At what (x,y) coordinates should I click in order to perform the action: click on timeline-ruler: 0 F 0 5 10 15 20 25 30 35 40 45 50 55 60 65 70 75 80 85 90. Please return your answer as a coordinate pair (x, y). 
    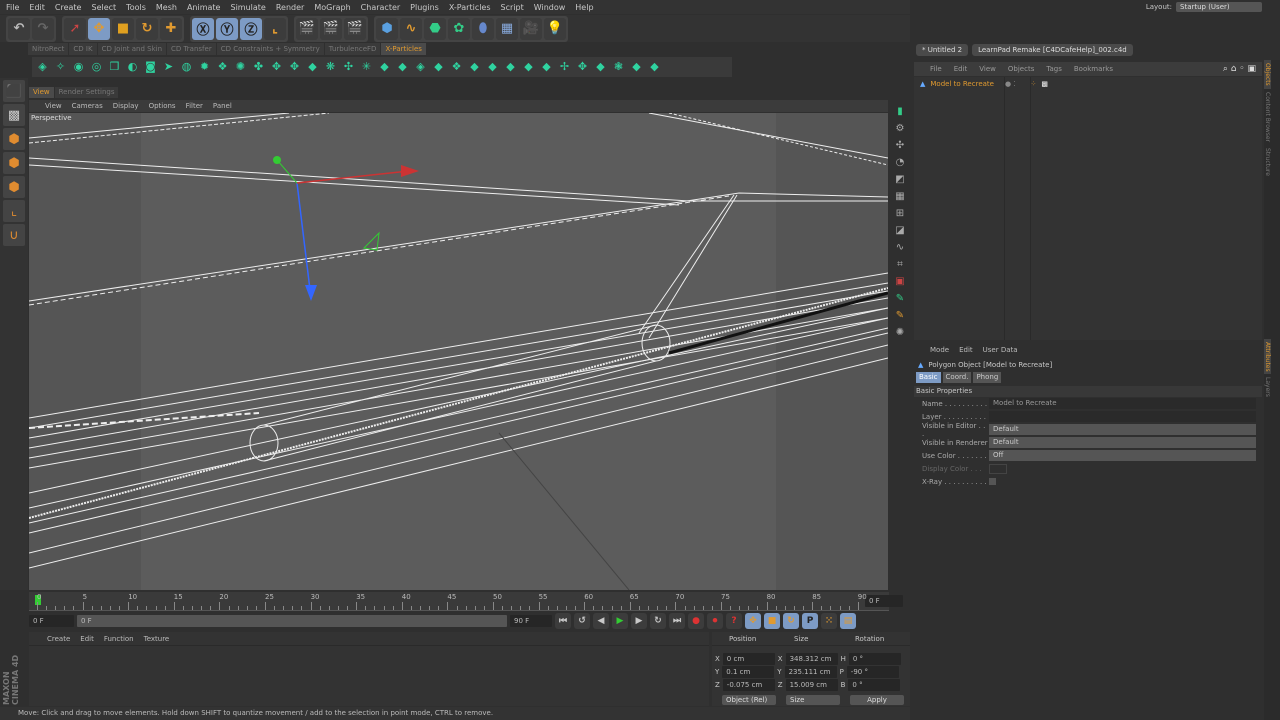
    Looking at the image, I should click on (466, 601).